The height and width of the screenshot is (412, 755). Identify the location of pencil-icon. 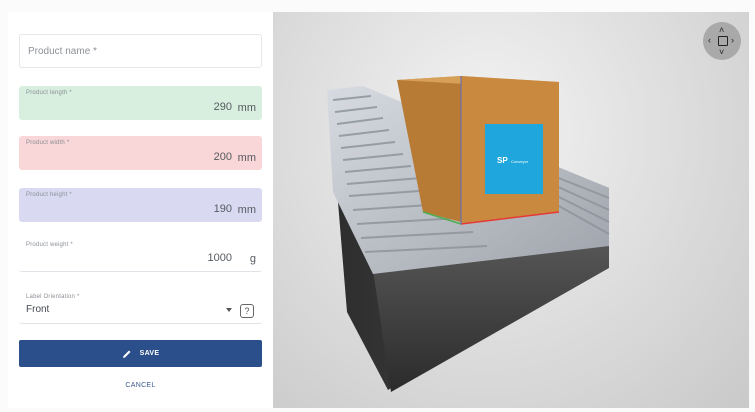
(126, 354).